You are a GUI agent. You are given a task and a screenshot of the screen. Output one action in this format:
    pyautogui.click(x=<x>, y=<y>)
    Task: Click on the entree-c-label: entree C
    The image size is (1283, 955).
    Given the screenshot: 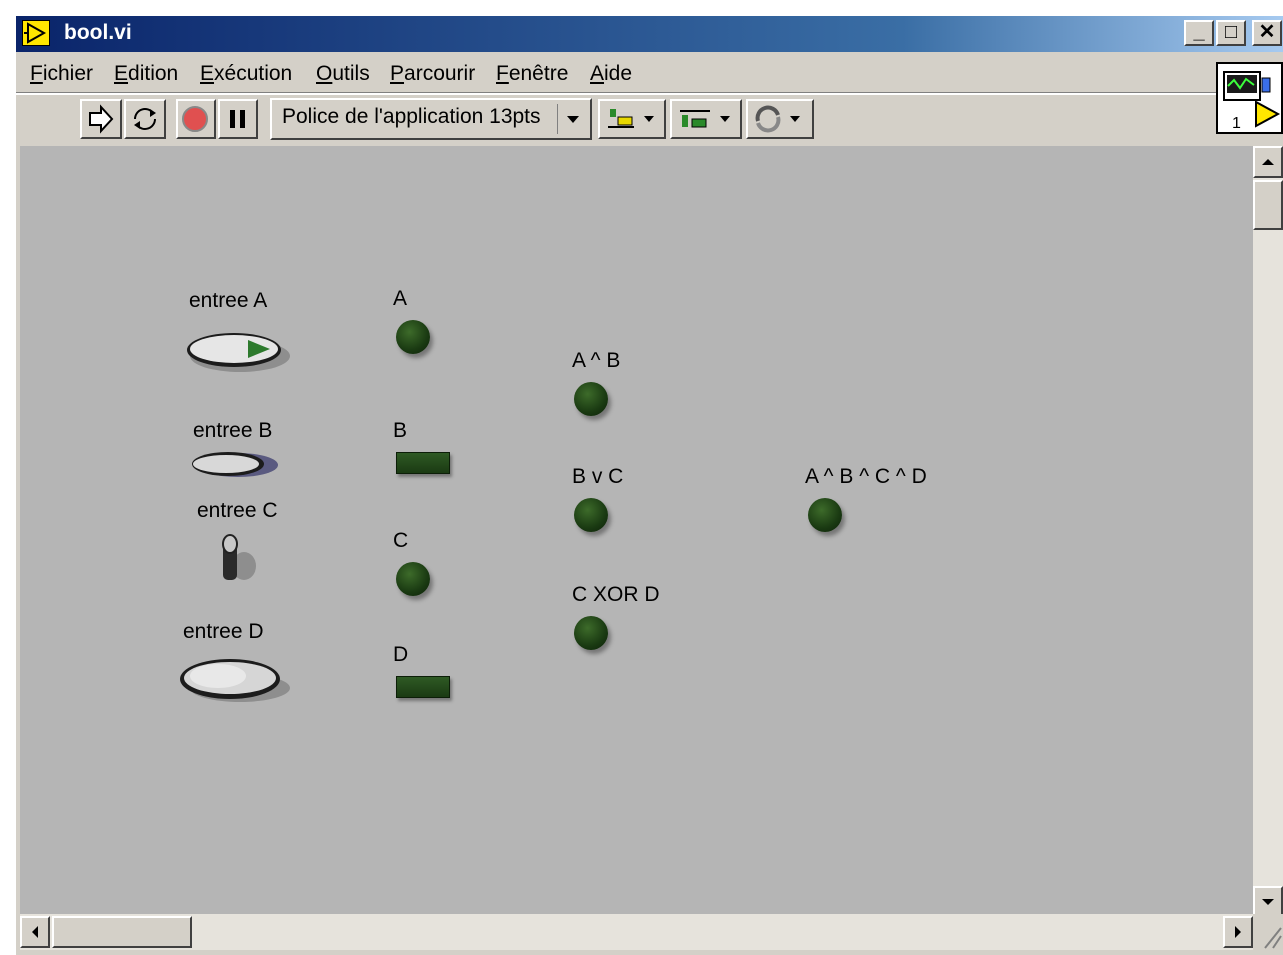 What is the action you would take?
    pyautogui.click(x=237, y=510)
    